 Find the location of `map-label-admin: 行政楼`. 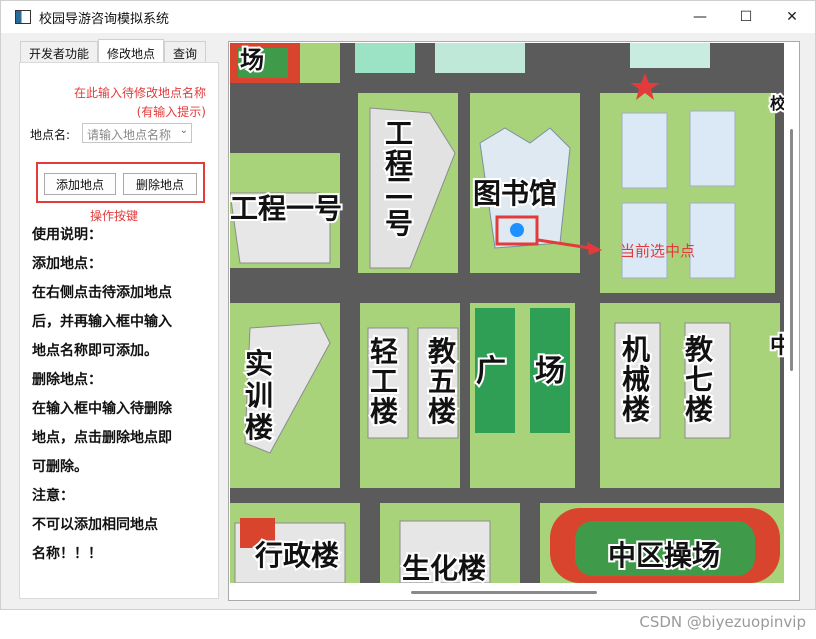

map-label-admin: 行政楼 is located at coordinates (296, 555).